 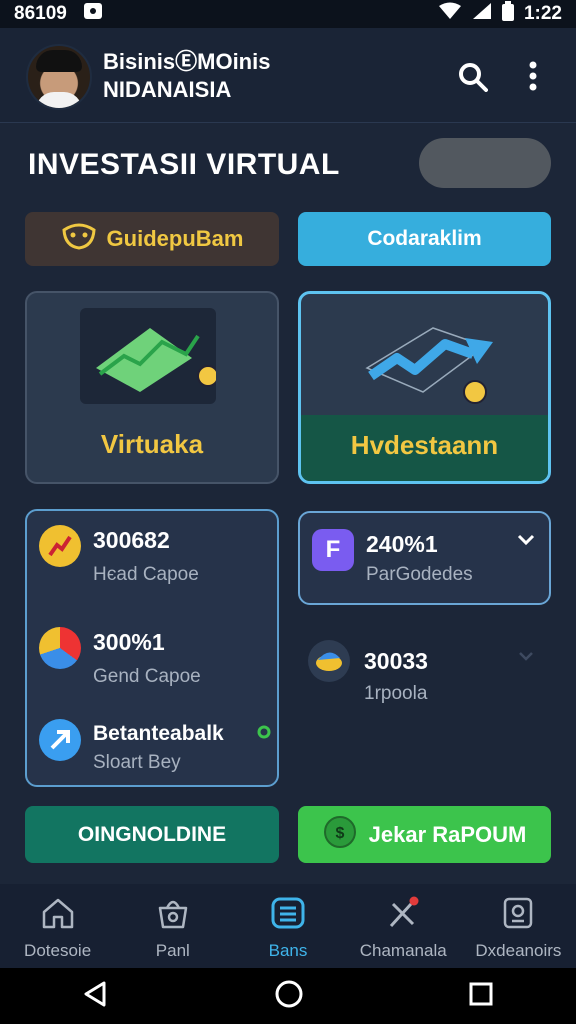 What do you see at coordinates (424, 445) in the screenshot?
I see `invest-card-label: Hvdestaann` at bounding box center [424, 445].